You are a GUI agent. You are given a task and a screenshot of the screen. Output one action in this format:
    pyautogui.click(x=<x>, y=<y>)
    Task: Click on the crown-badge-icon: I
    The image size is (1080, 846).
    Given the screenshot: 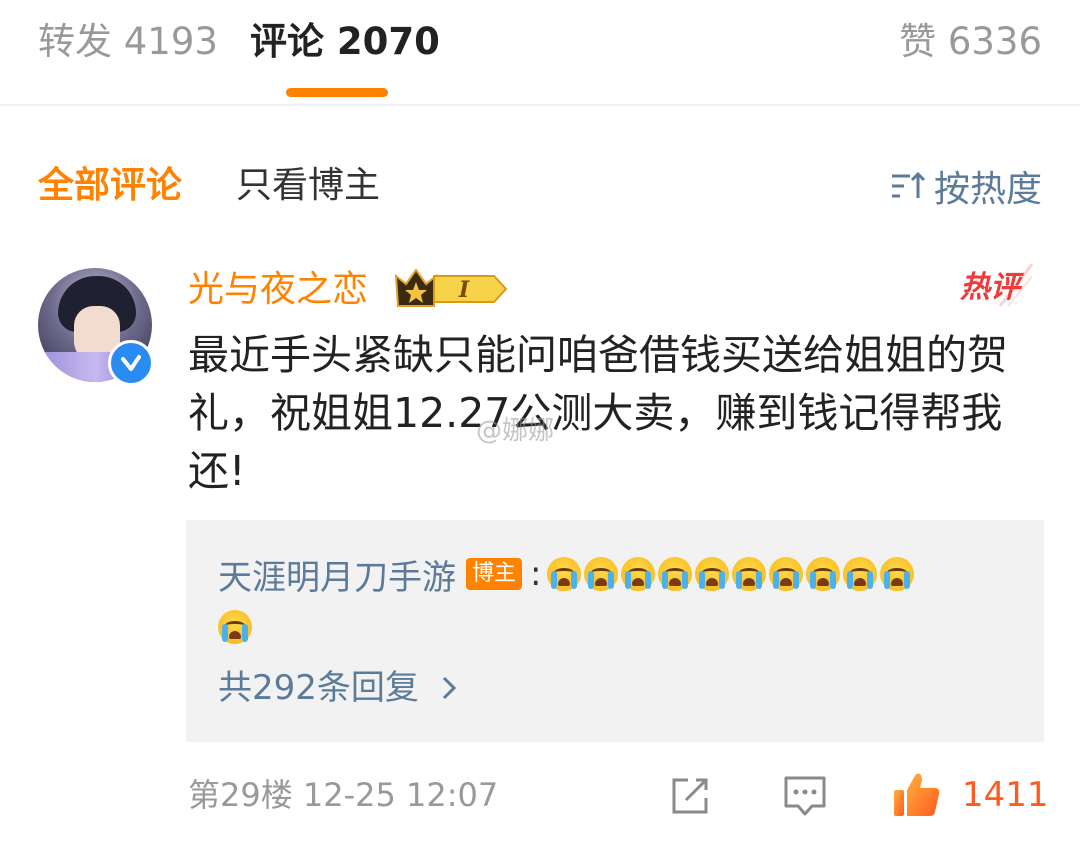 What is the action you would take?
    pyautogui.click(x=452, y=289)
    